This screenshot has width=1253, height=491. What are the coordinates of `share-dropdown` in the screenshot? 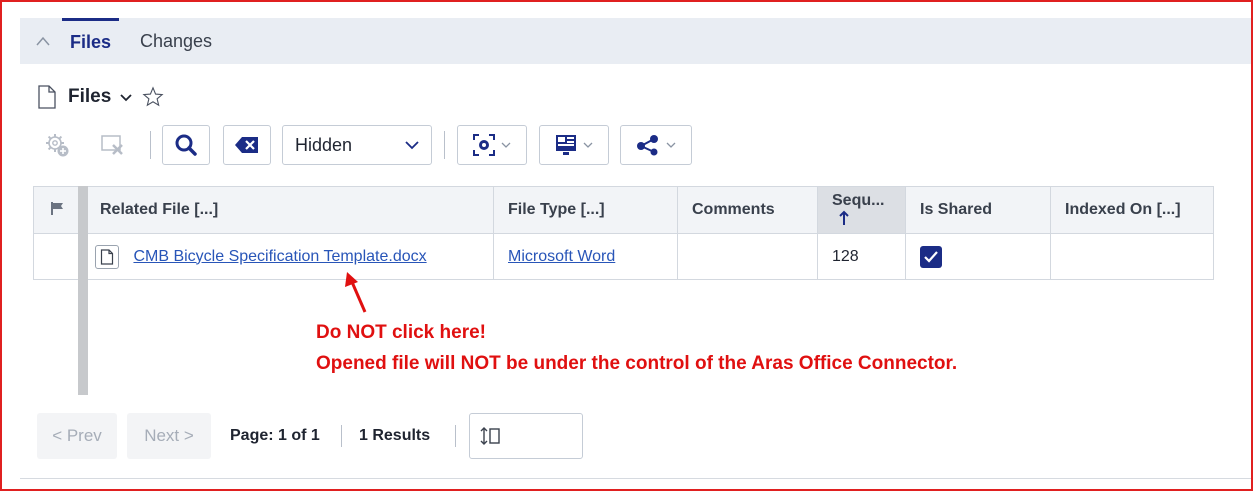 It's located at (656, 145).